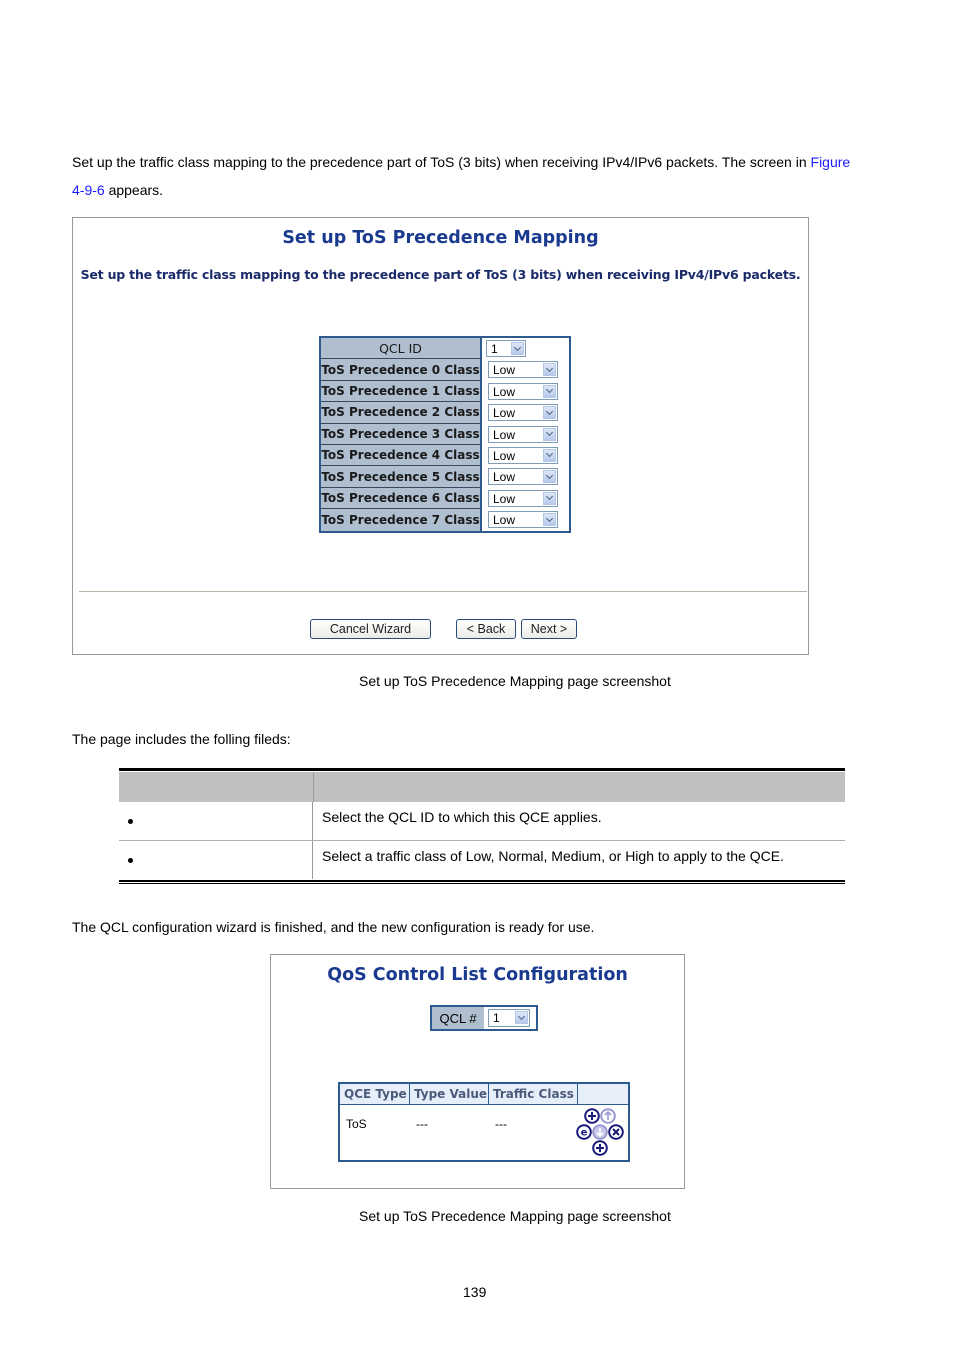 The width and height of the screenshot is (954, 1350). Describe the element at coordinates (592, 1116) in the screenshot. I see `insert-icon` at that location.